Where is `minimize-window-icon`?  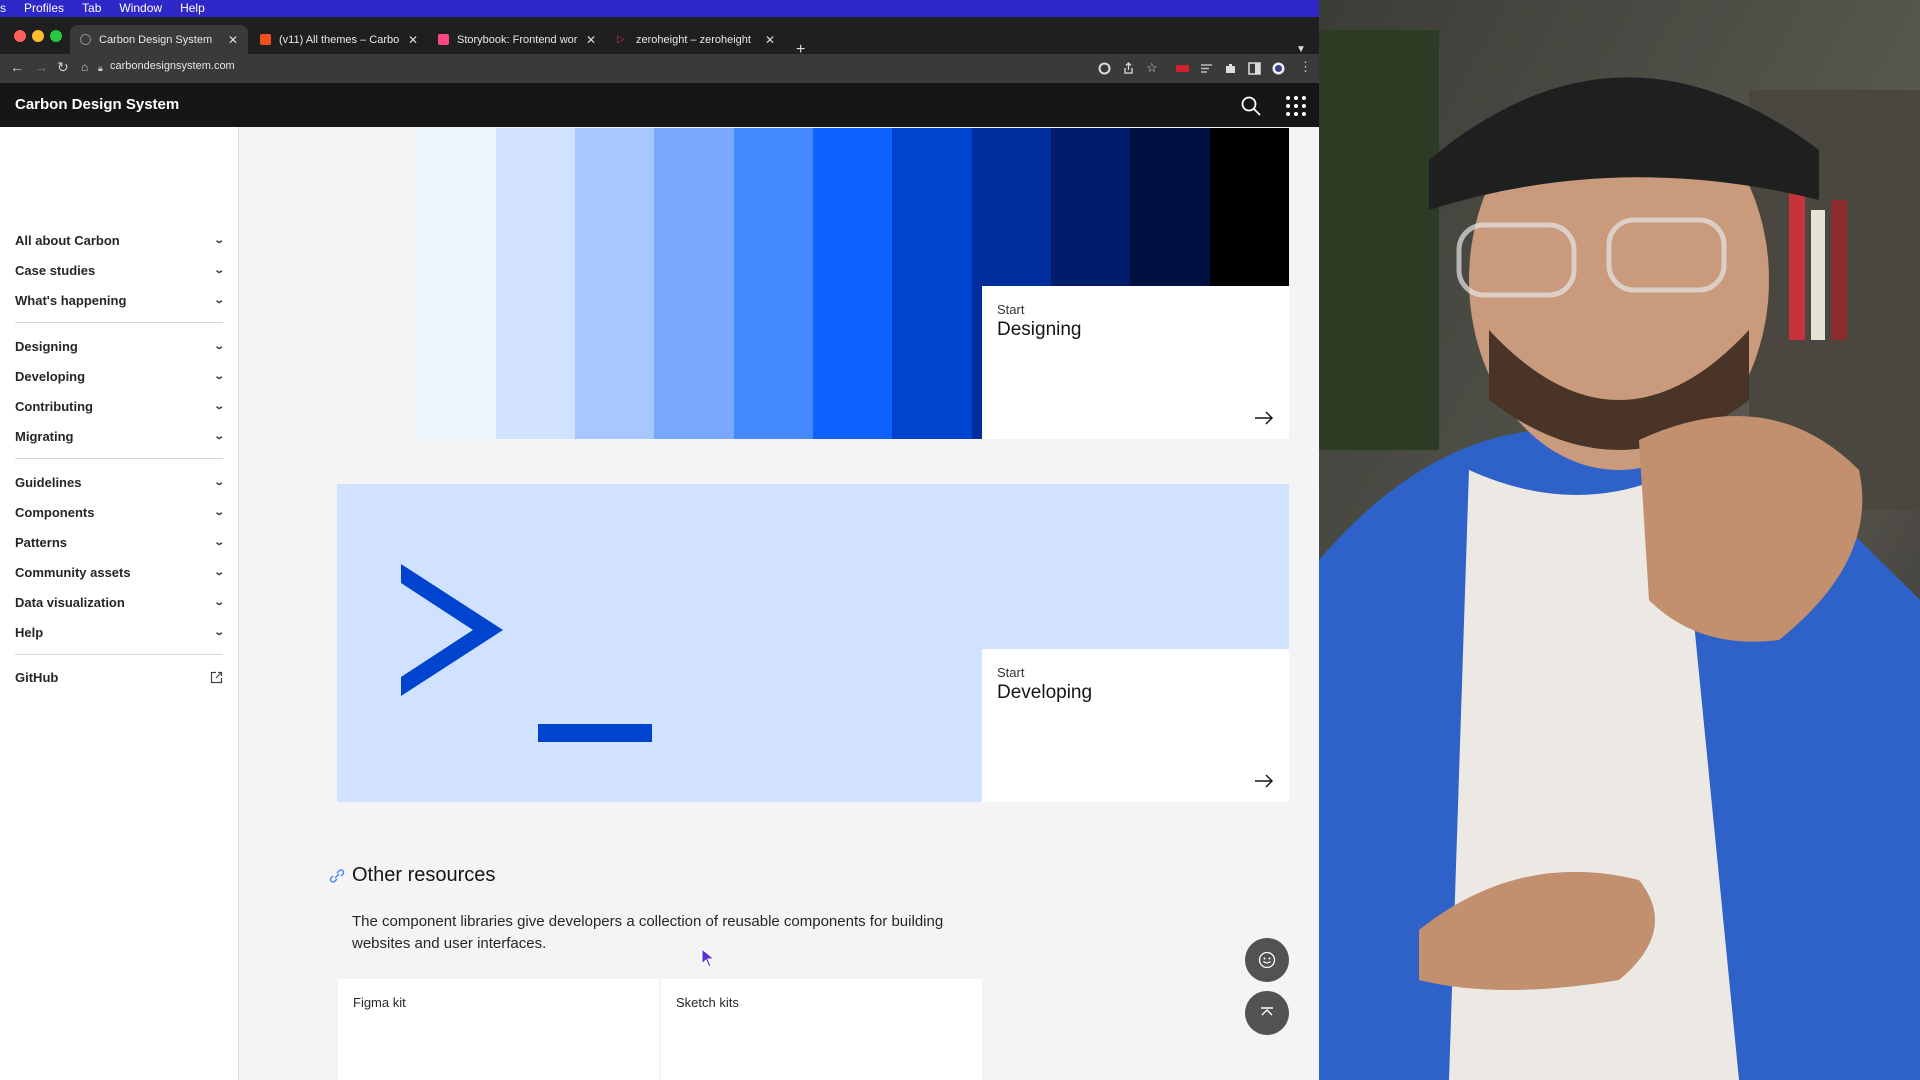
minimize-window-icon is located at coordinates (38, 36).